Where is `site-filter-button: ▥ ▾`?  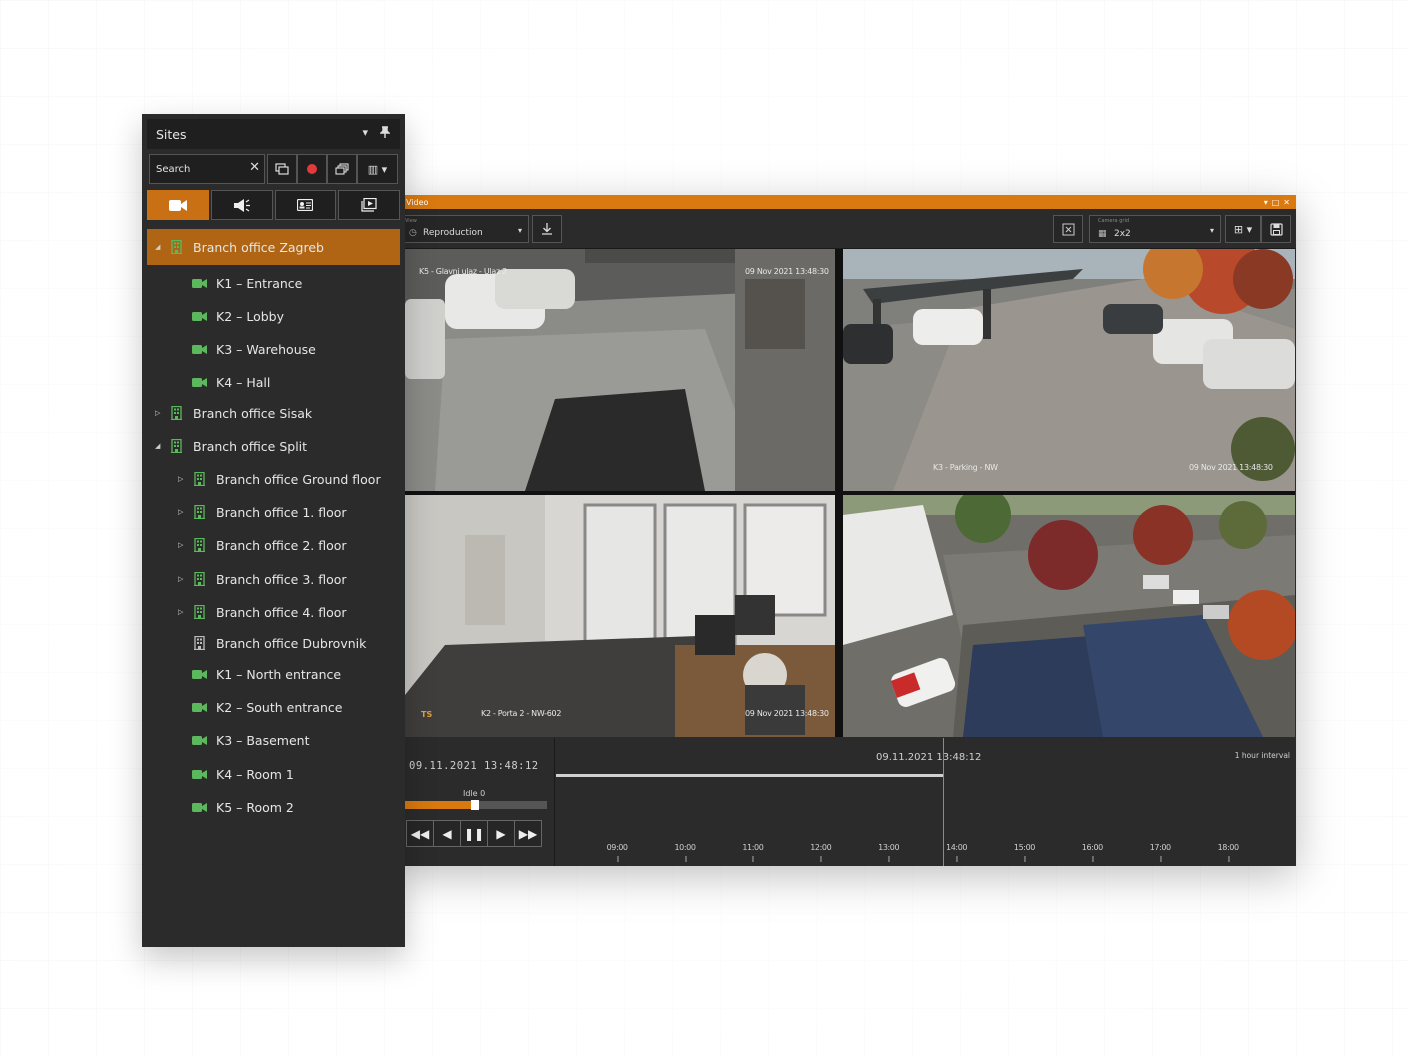
site-filter-button: ▥ ▾ is located at coordinates (377, 169).